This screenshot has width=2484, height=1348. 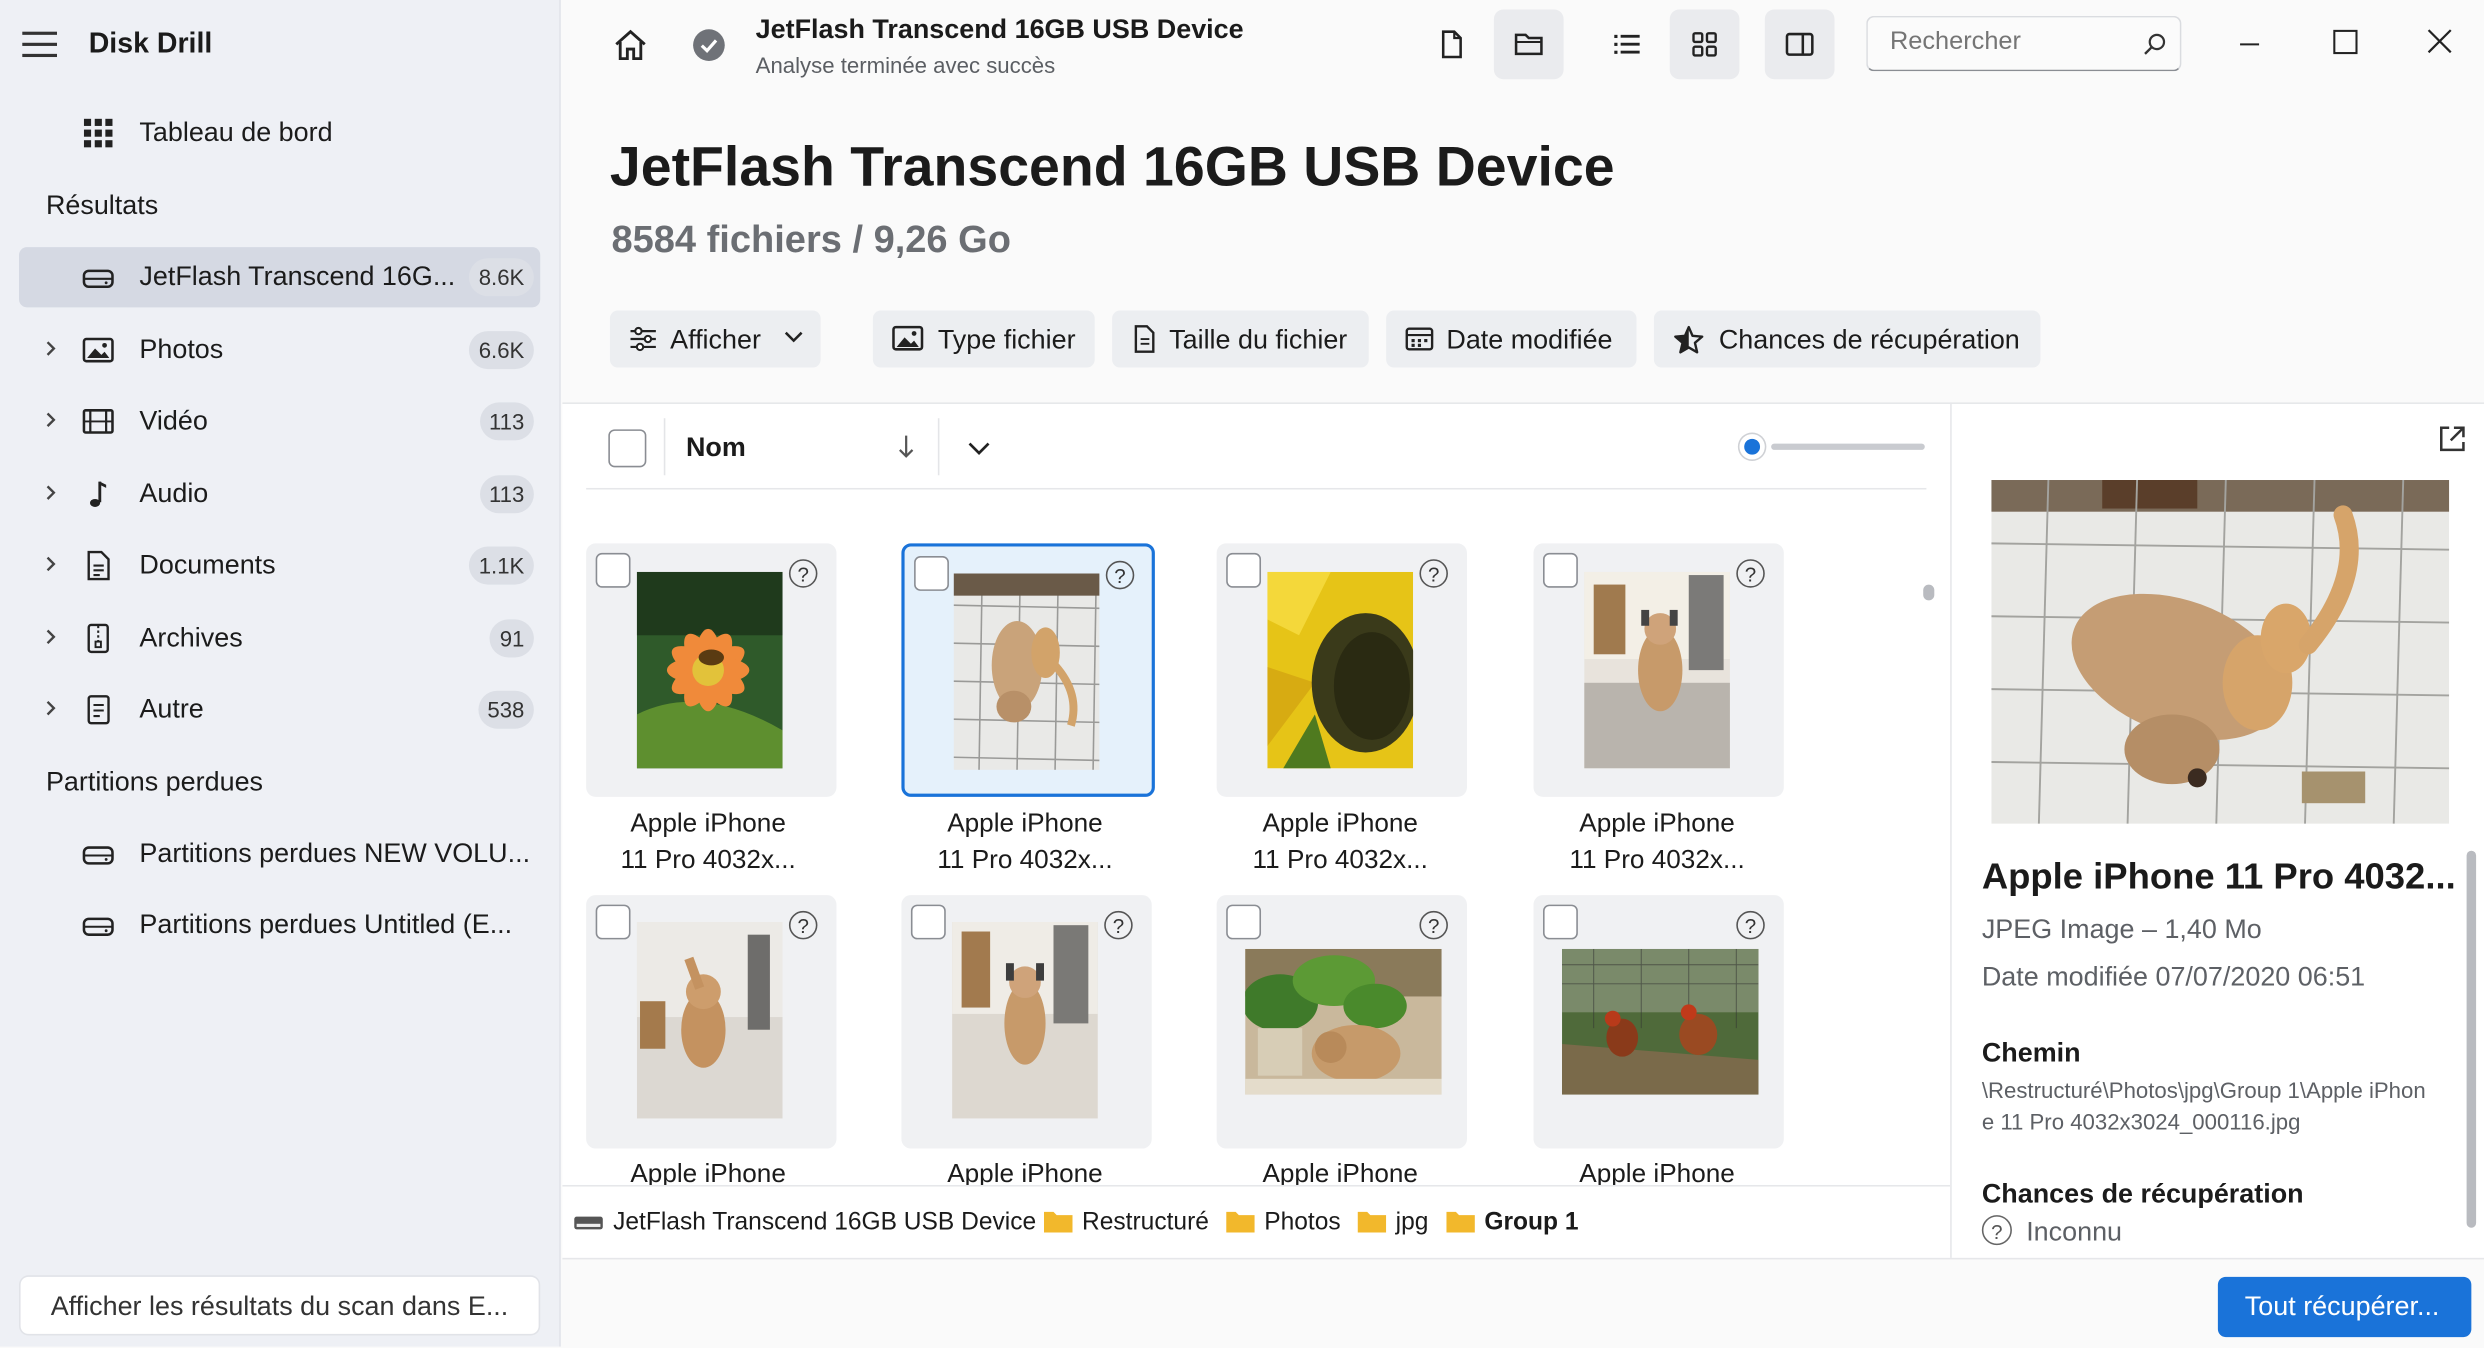 What do you see at coordinates (631, 46) in the screenshot?
I see `home-icon` at bounding box center [631, 46].